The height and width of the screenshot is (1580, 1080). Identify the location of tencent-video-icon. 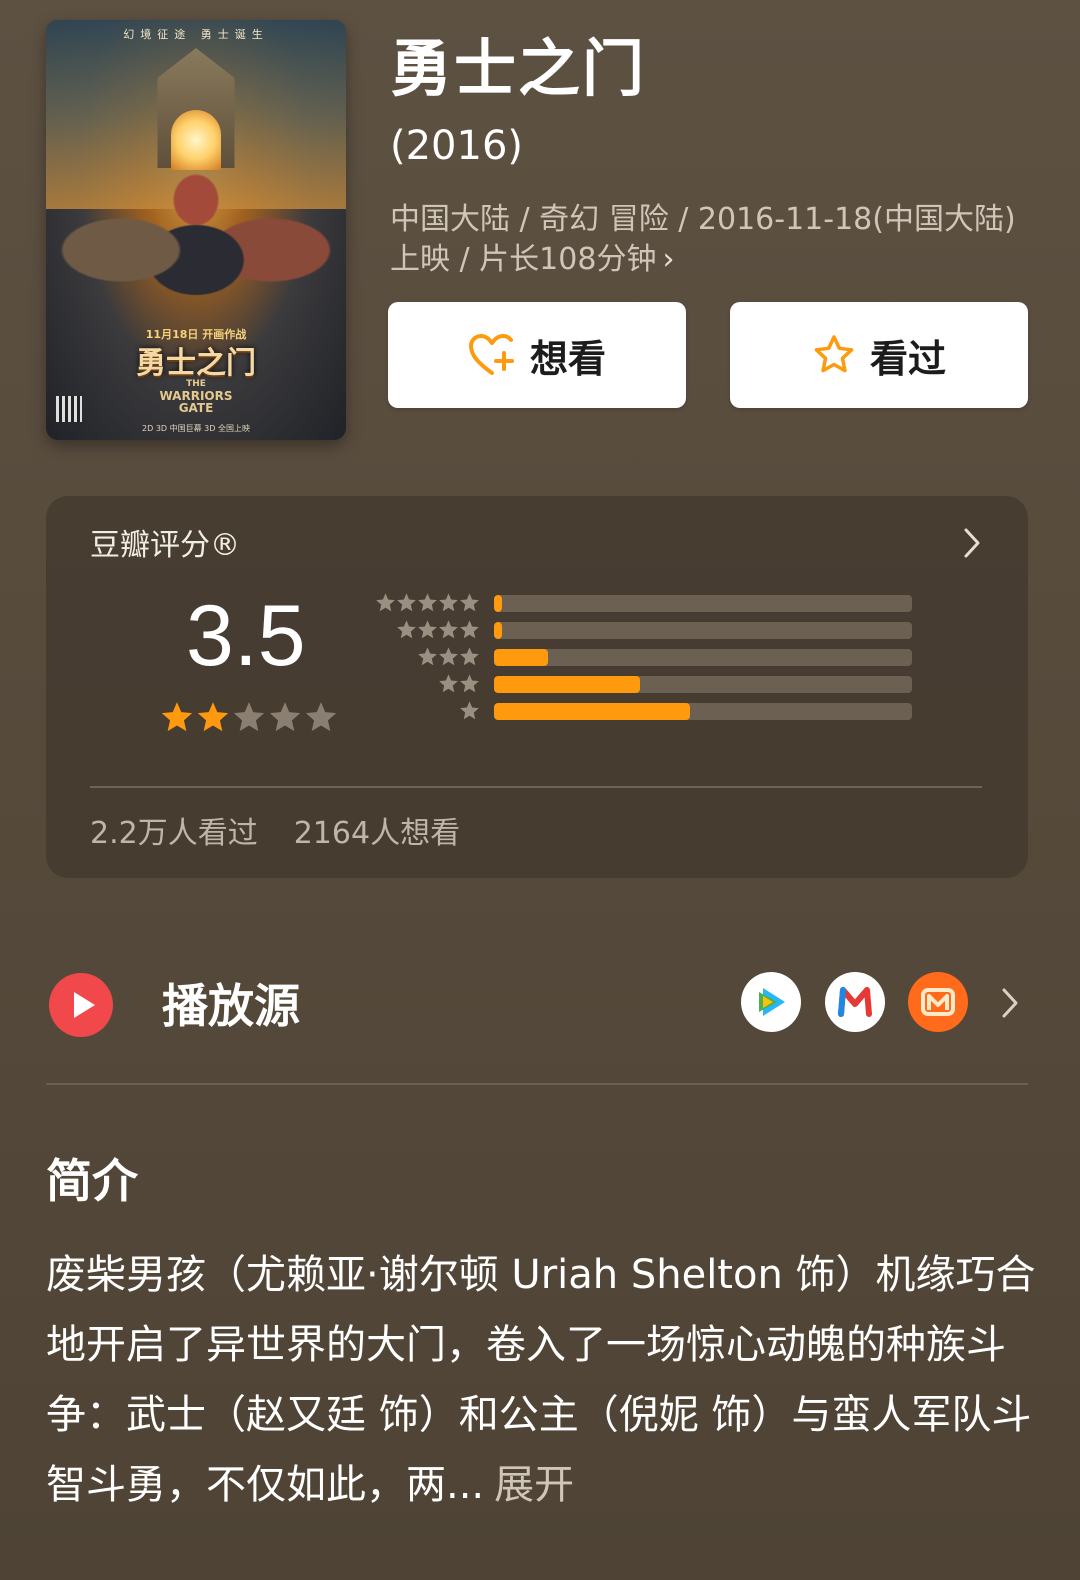
(771, 1002).